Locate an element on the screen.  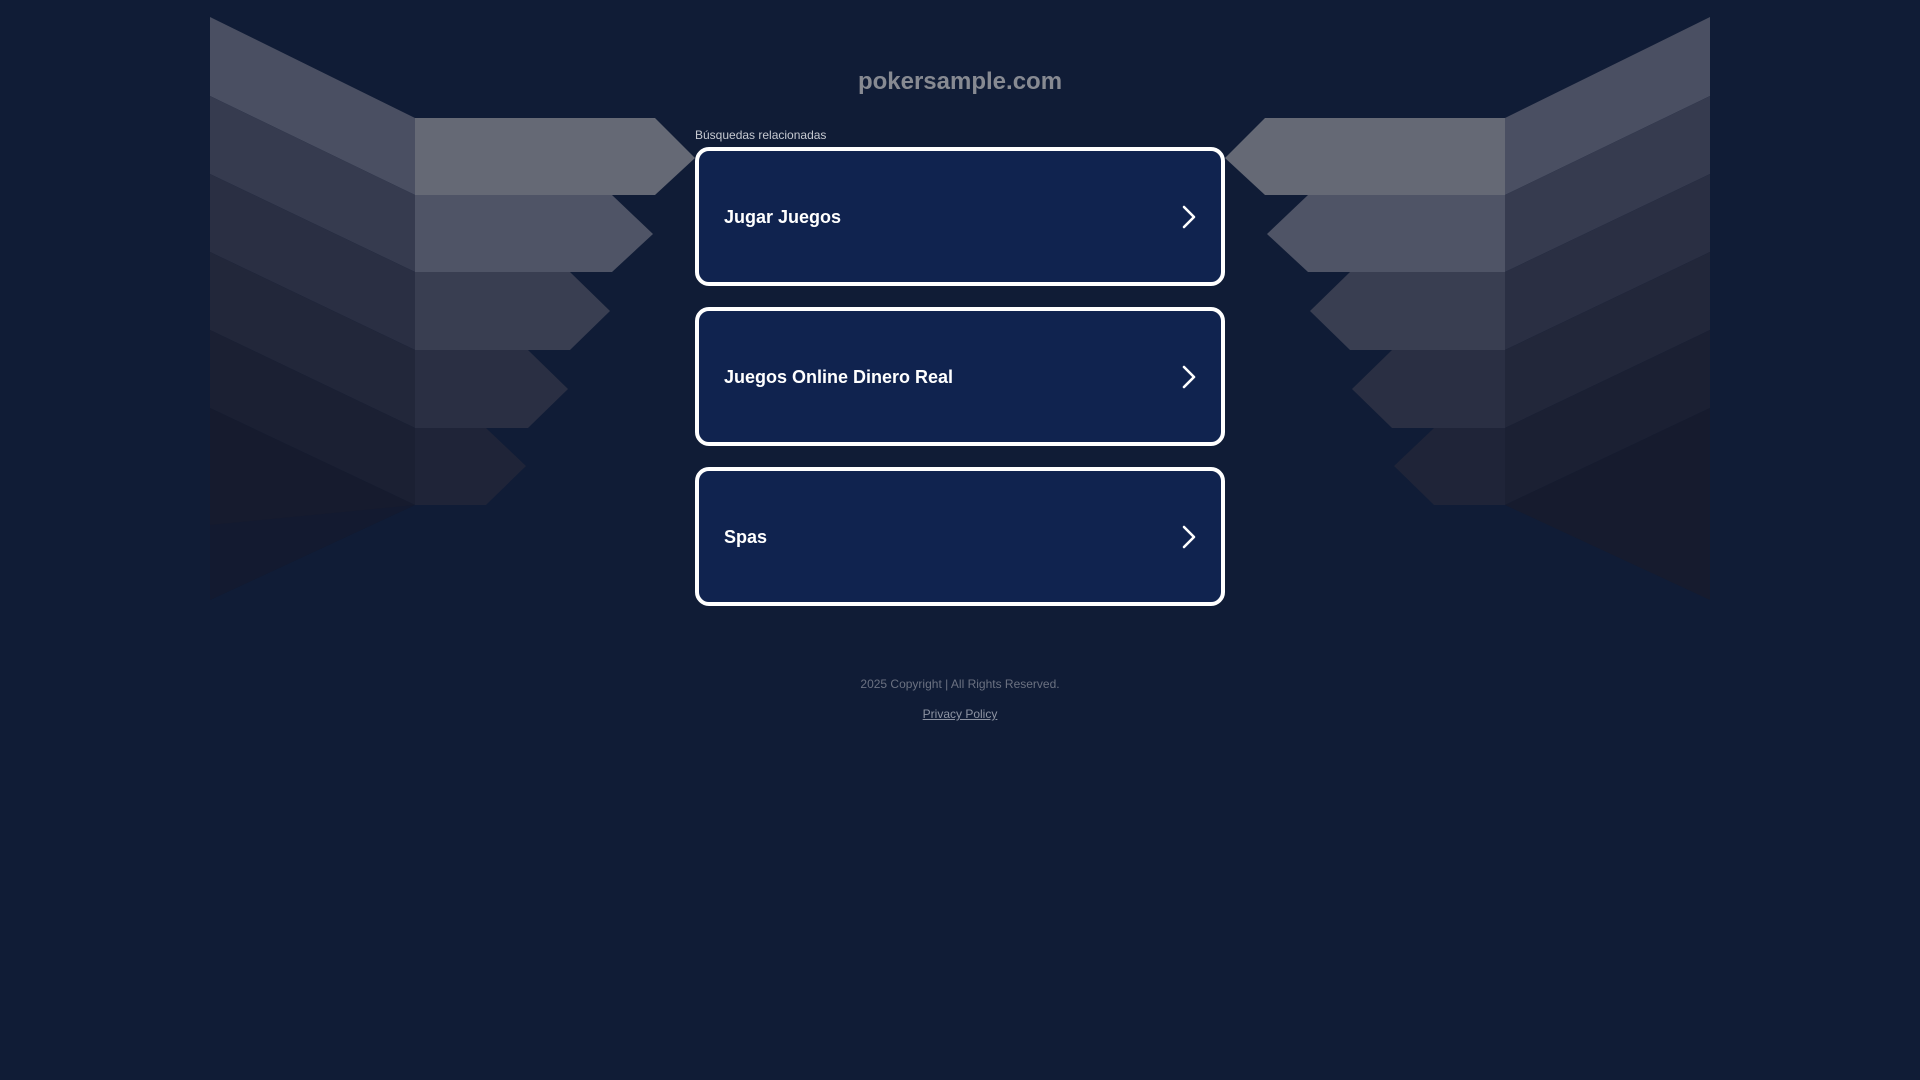
privacy-policy-container: Privacy Policy is located at coordinates (960, 714).